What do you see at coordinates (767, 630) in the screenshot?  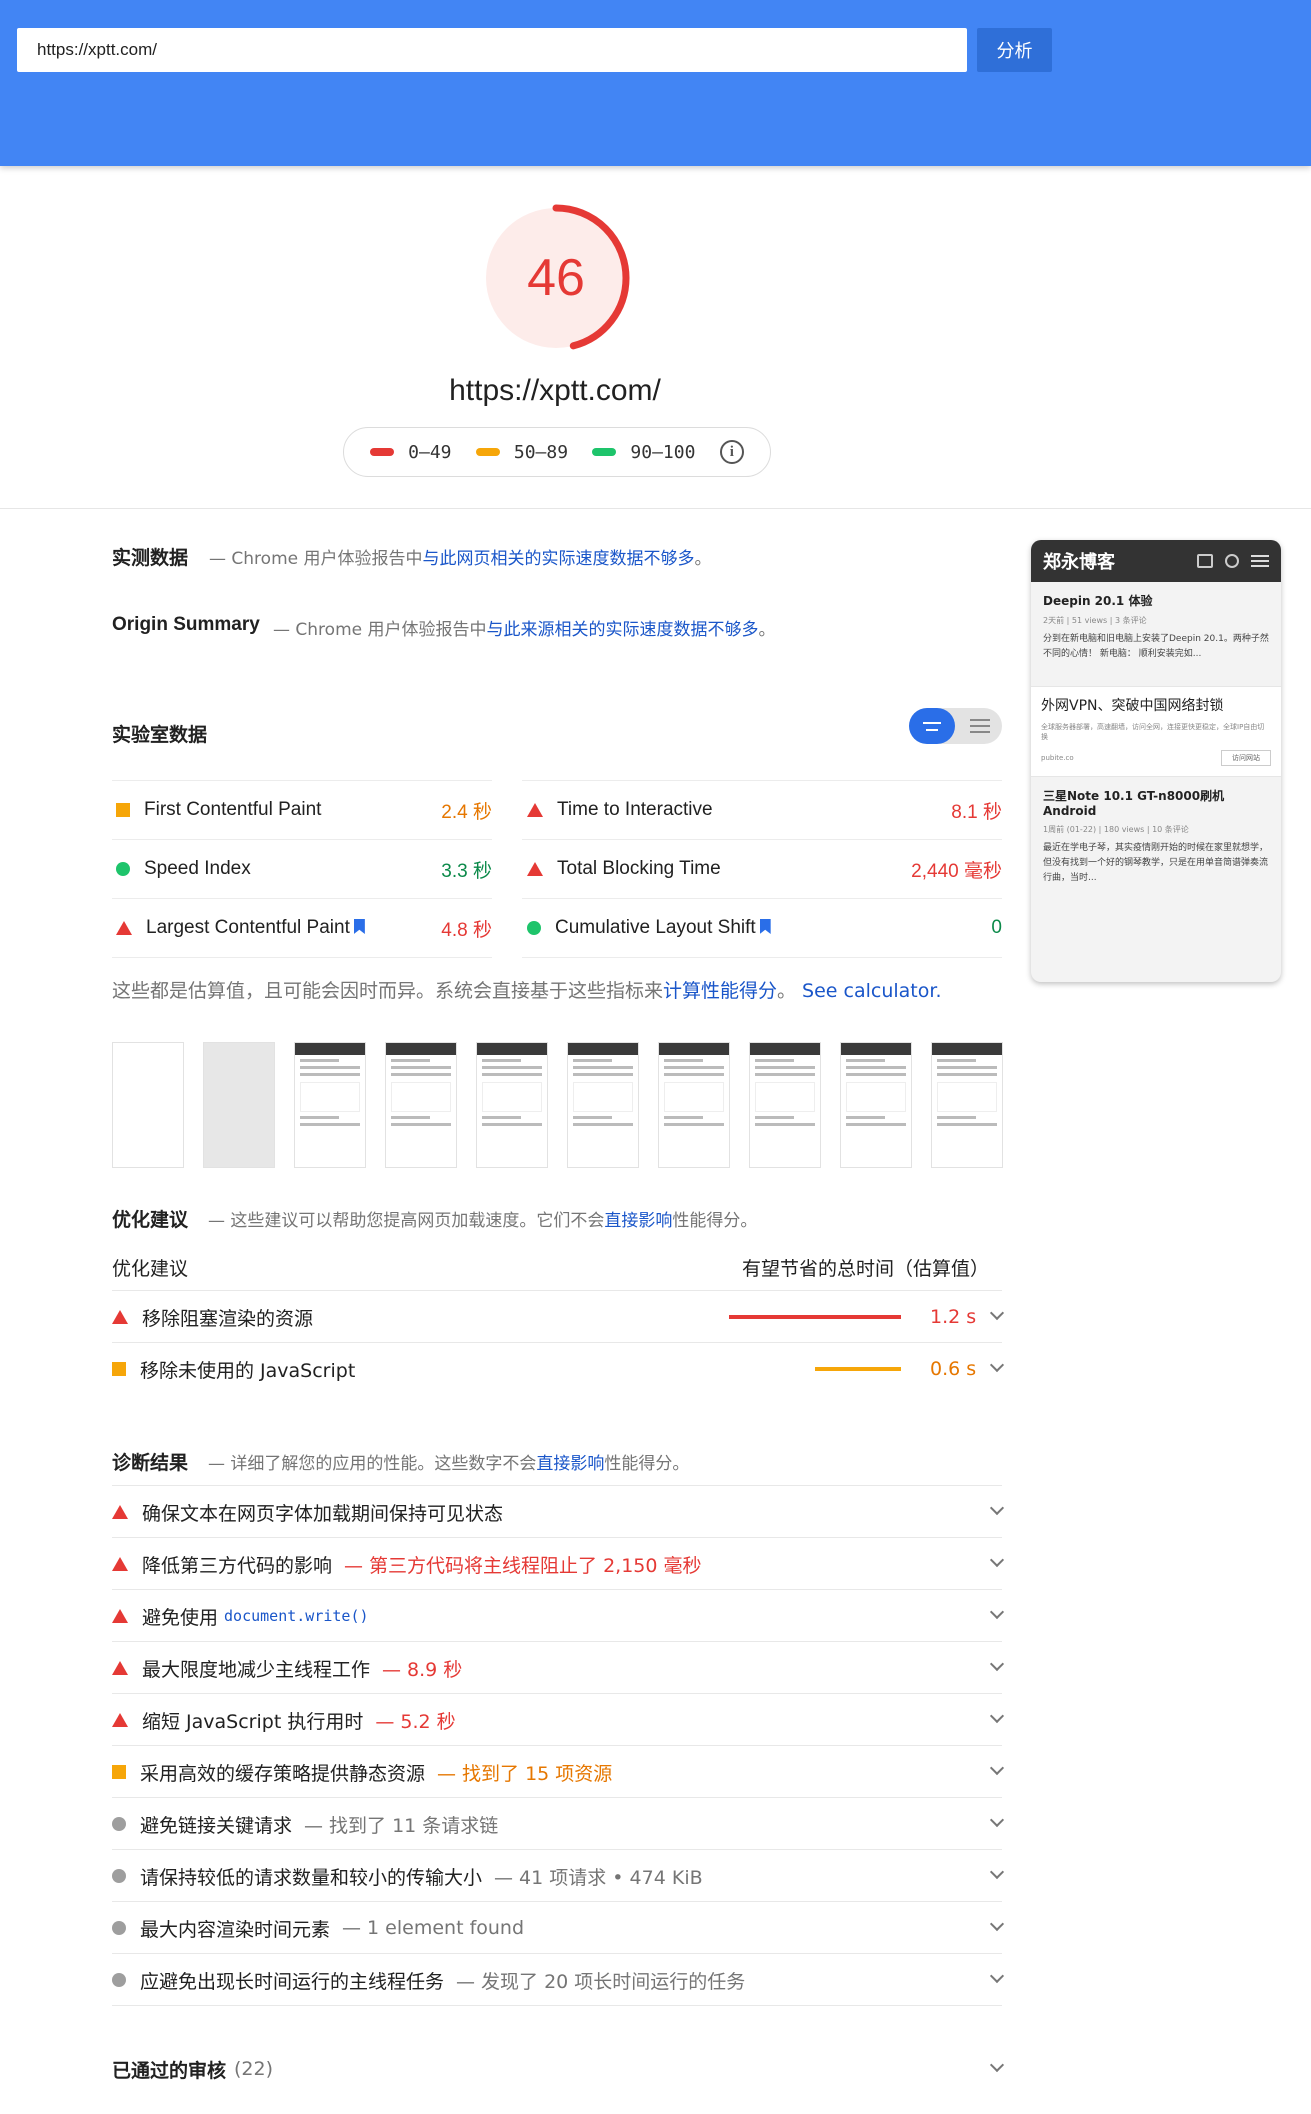 I see `origin-summary-desc-suffix: 。` at bounding box center [767, 630].